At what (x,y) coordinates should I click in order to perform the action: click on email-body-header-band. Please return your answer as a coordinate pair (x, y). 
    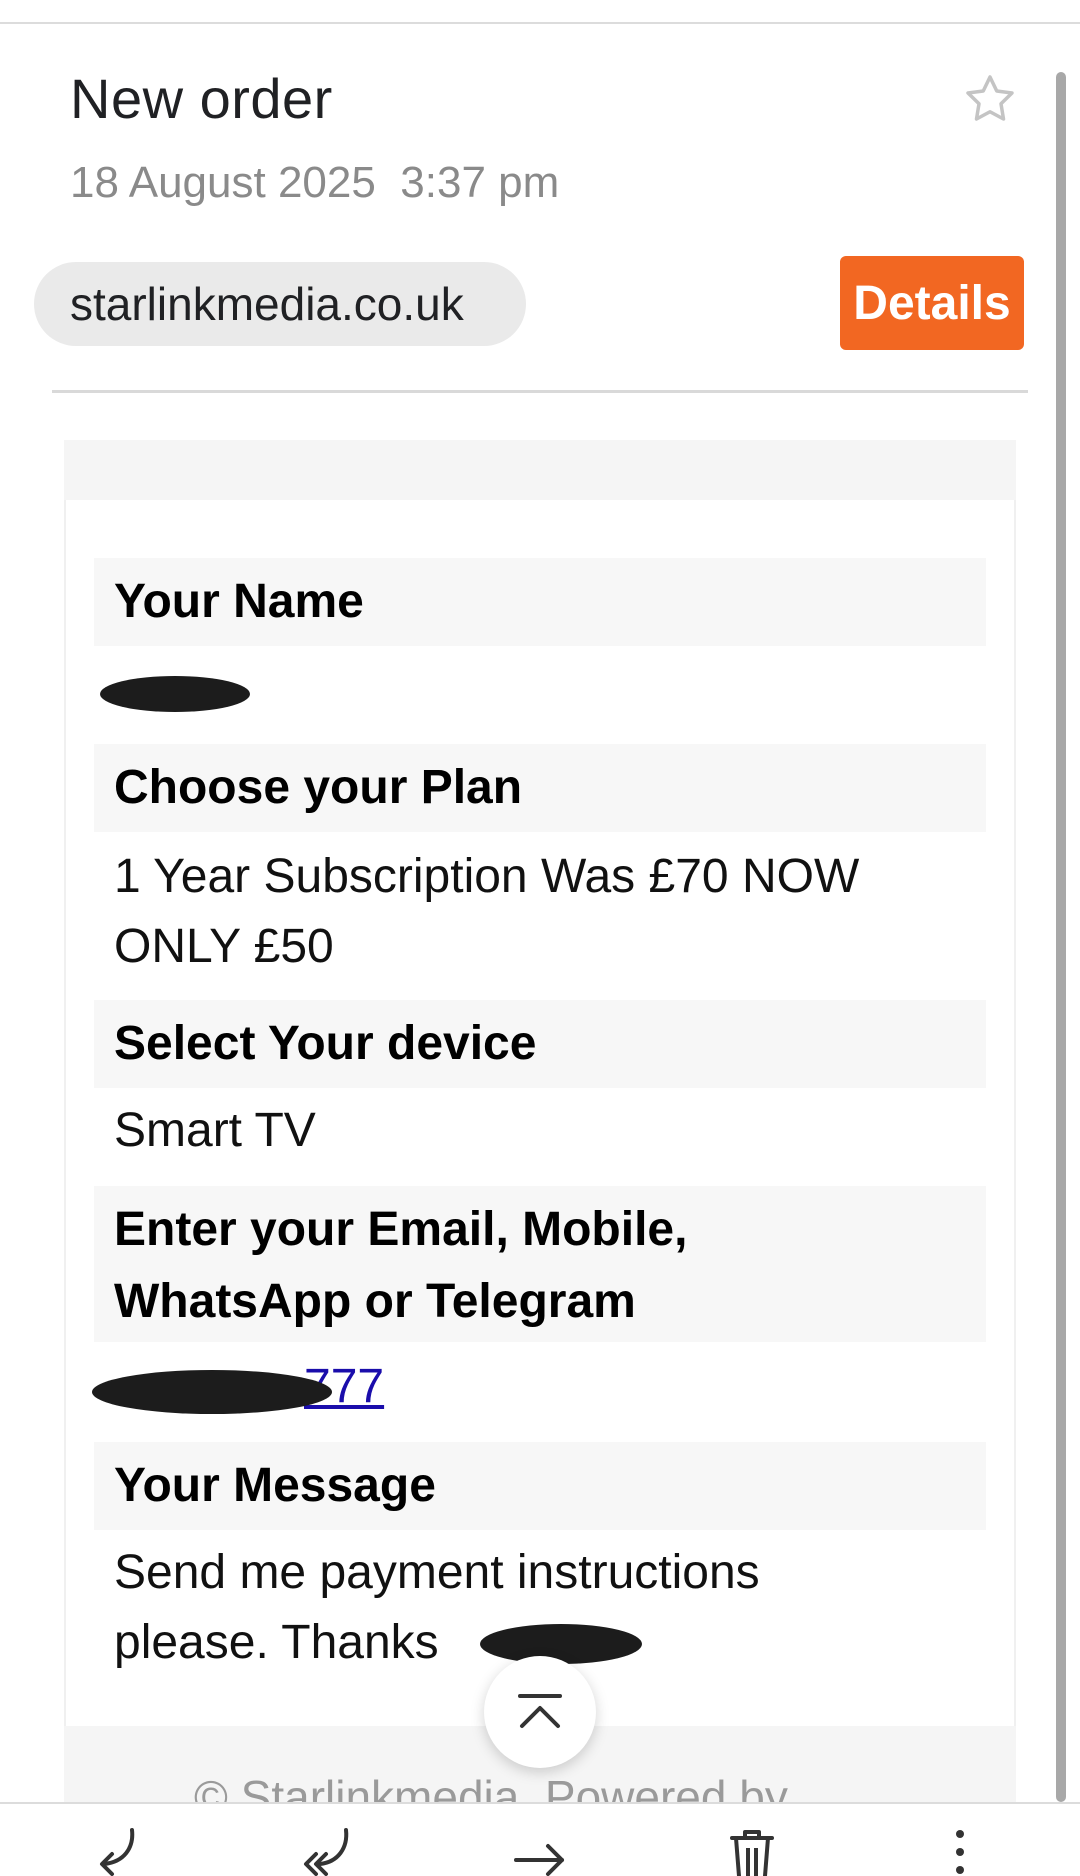
    Looking at the image, I should click on (540, 470).